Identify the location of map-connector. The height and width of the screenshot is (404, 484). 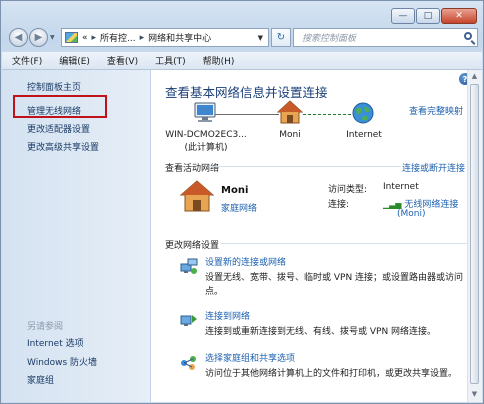
(247, 114).